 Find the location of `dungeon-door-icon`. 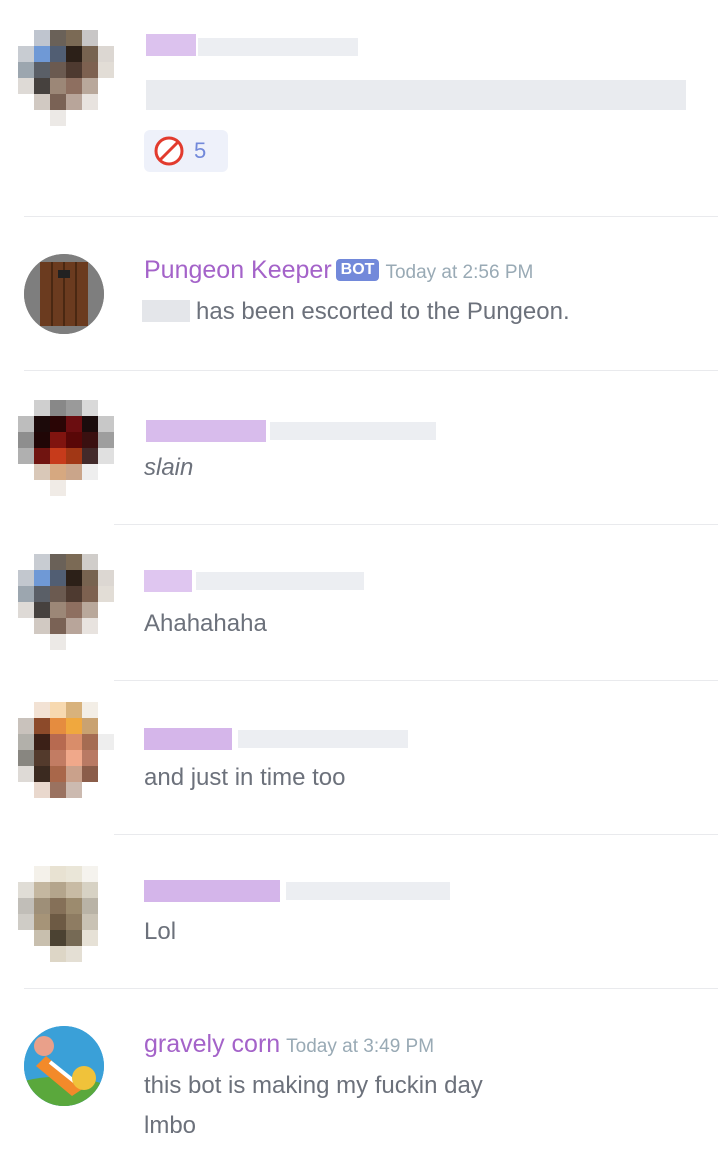

dungeon-door-icon is located at coordinates (64, 294).